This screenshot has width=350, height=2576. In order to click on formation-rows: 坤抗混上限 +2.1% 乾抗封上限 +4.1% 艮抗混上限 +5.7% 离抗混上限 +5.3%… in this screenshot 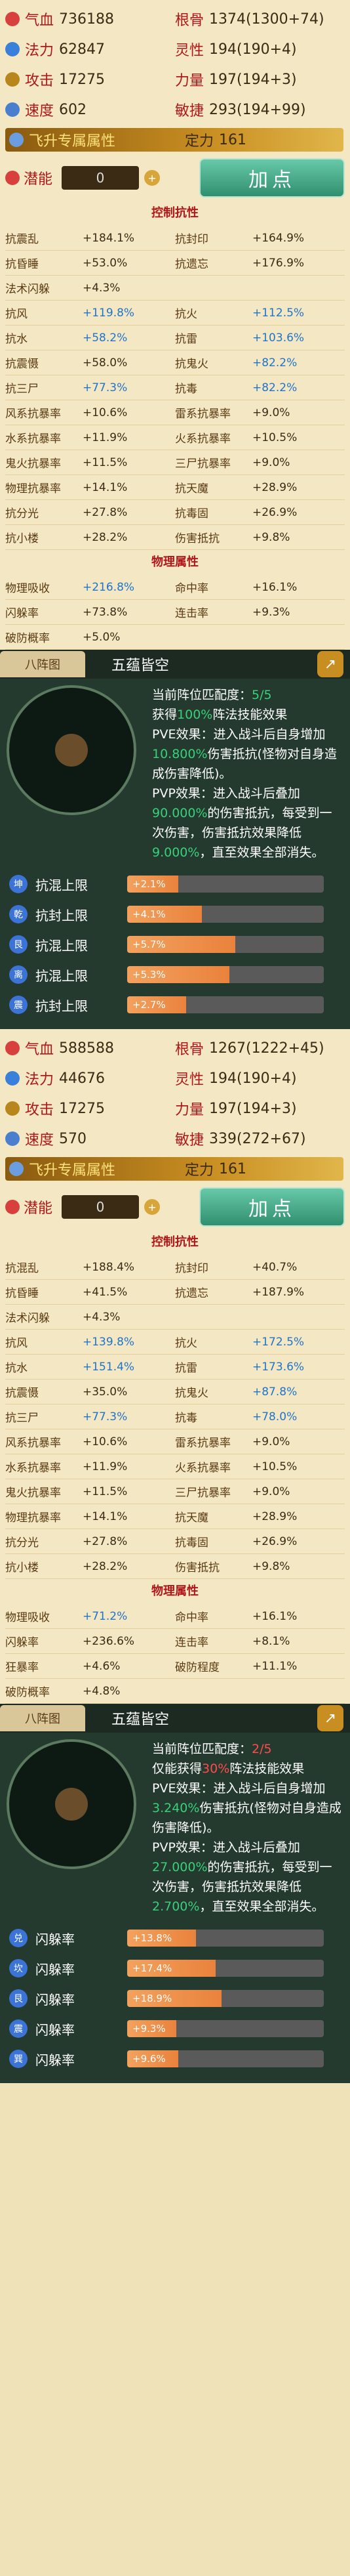, I will do `click(175, 949)`.